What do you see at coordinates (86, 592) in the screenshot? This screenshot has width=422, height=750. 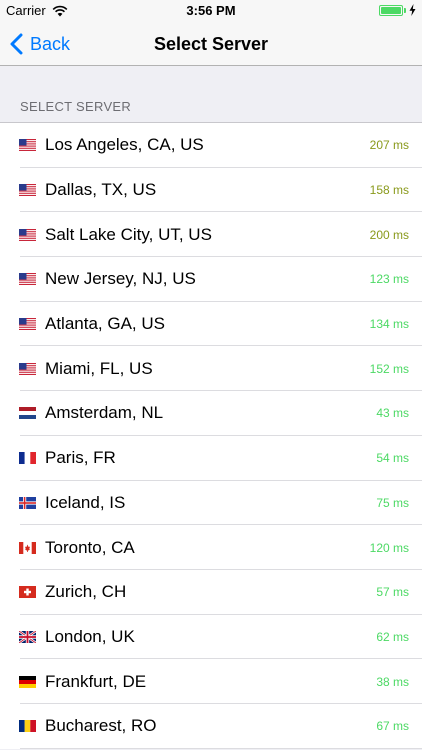 I see `server-name: Zurich, CH` at bounding box center [86, 592].